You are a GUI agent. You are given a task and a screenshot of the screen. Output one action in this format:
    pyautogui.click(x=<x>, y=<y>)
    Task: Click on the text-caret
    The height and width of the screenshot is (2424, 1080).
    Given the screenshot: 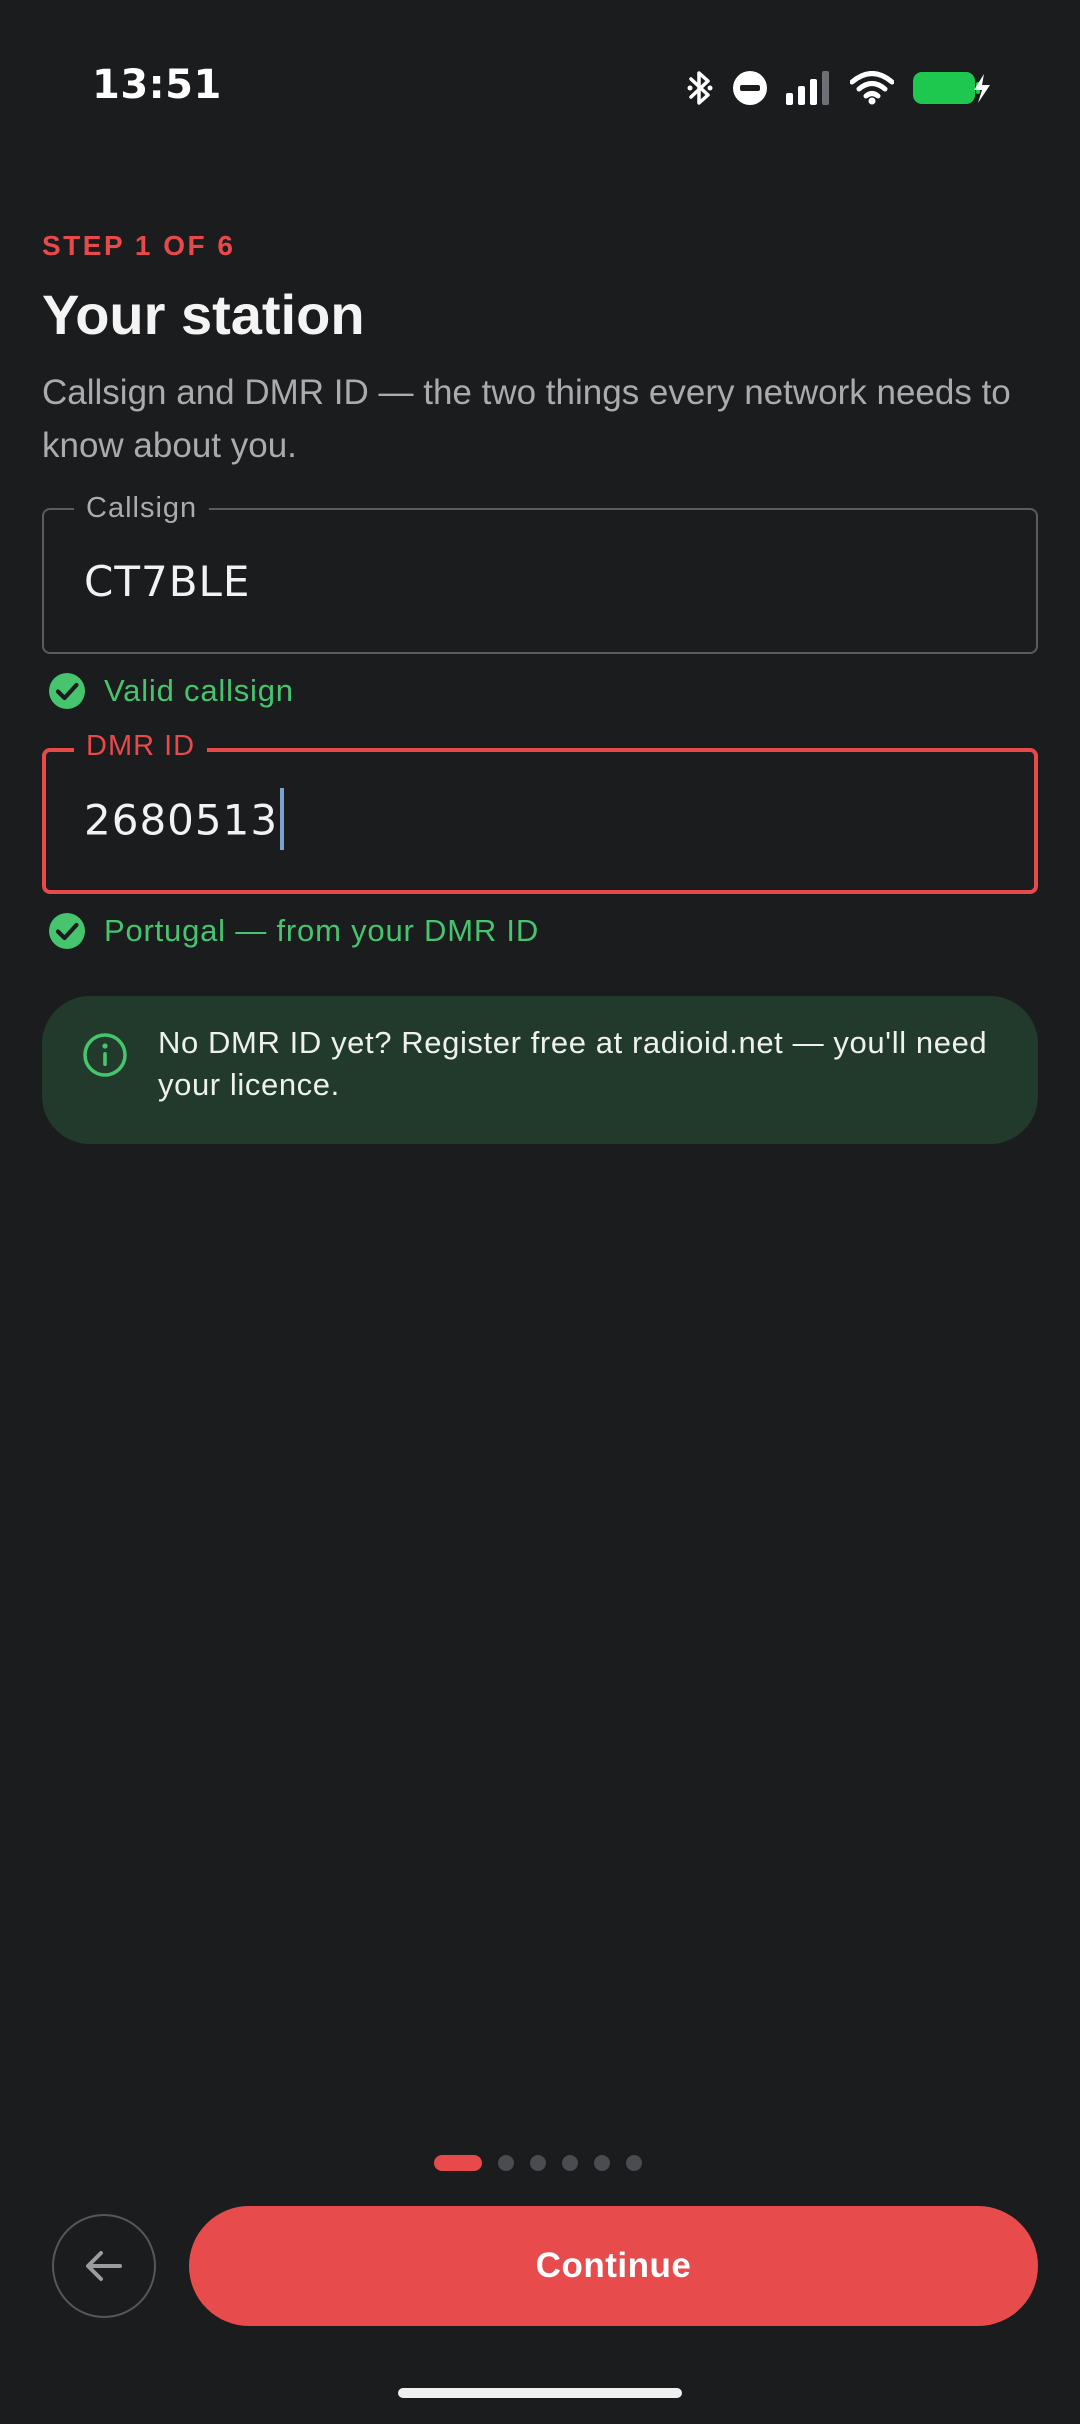 What is the action you would take?
    pyautogui.click(x=282, y=819)
    